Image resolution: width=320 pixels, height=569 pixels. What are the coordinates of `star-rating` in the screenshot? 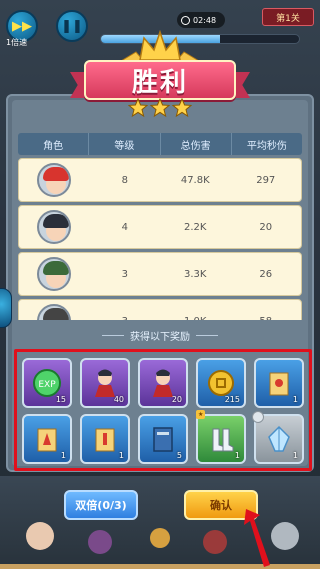 It's located at (160, 109).